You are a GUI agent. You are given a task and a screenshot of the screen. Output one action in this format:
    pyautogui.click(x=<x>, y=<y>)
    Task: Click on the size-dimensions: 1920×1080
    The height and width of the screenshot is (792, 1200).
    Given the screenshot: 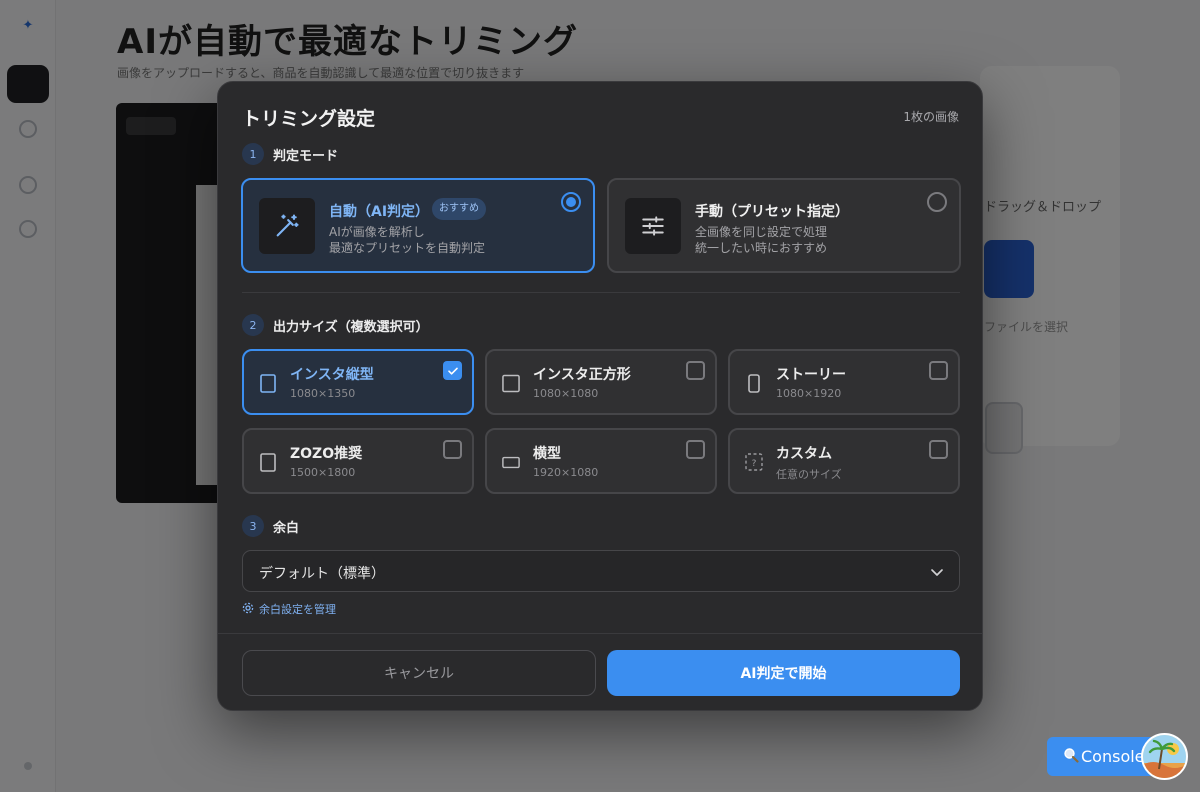 What is the action you would take?
    pyautogui.click(x=566, y=472)
    